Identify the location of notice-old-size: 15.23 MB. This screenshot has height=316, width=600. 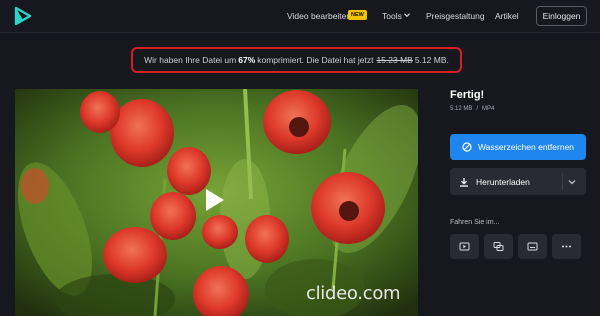
(394, 60).